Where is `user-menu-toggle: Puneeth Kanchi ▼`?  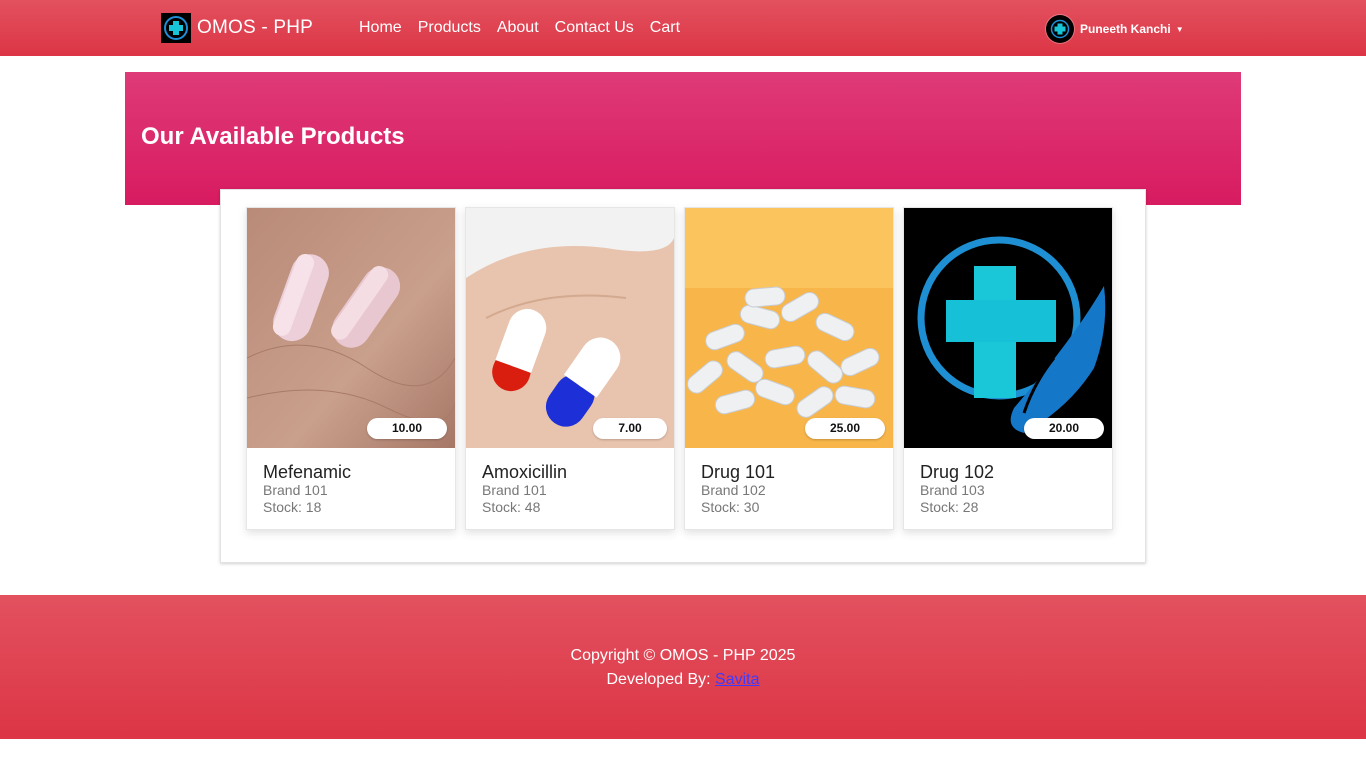 user-menu-toggle: Puneeth Kanchi ▼ is located at coordinates (1115, 29).